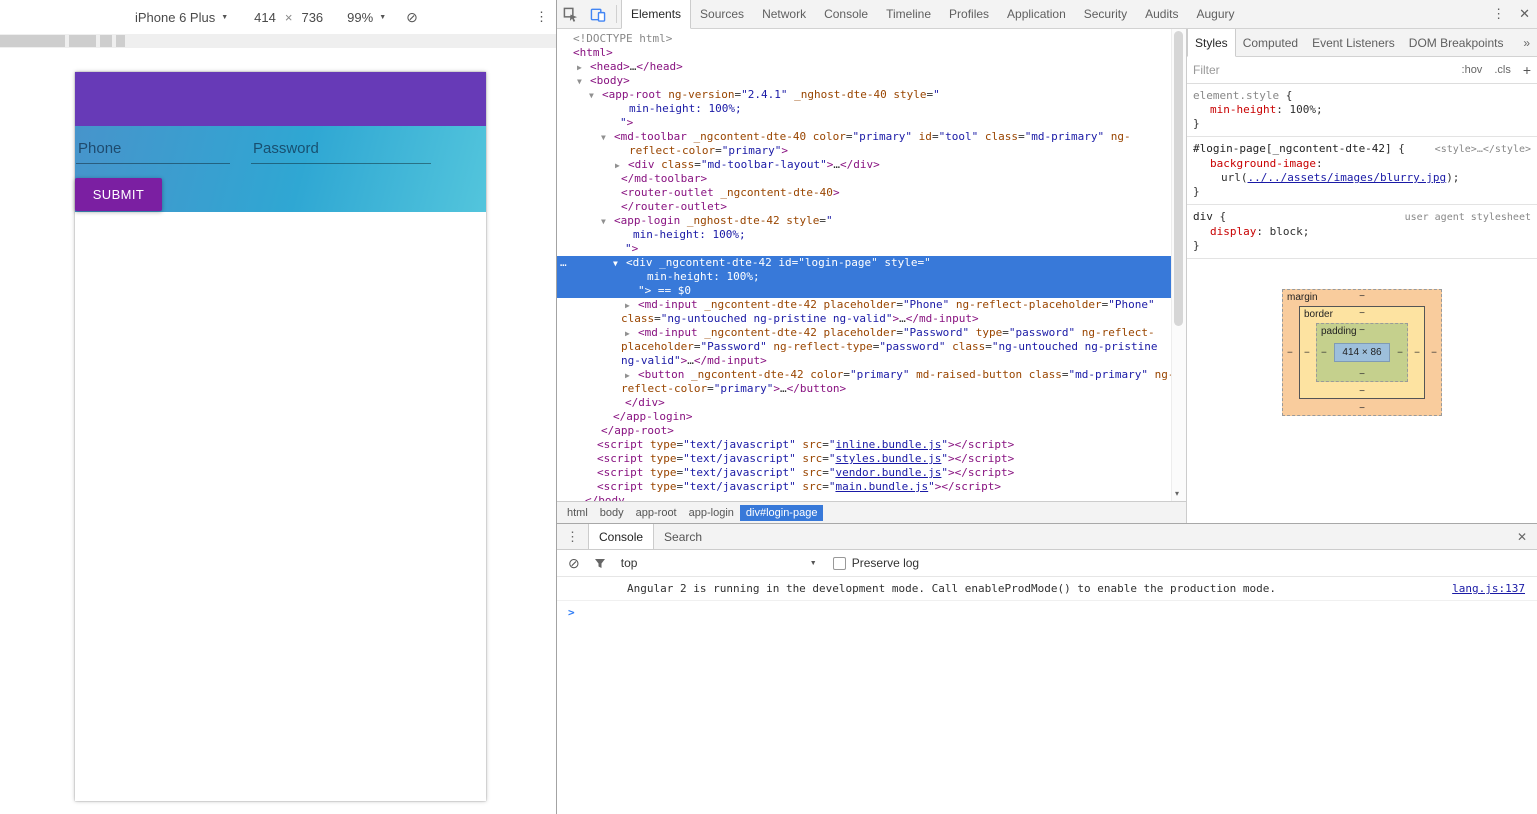  I want to click on dom-tree-line: <!DOCTYPE html>, so click(871, 39).